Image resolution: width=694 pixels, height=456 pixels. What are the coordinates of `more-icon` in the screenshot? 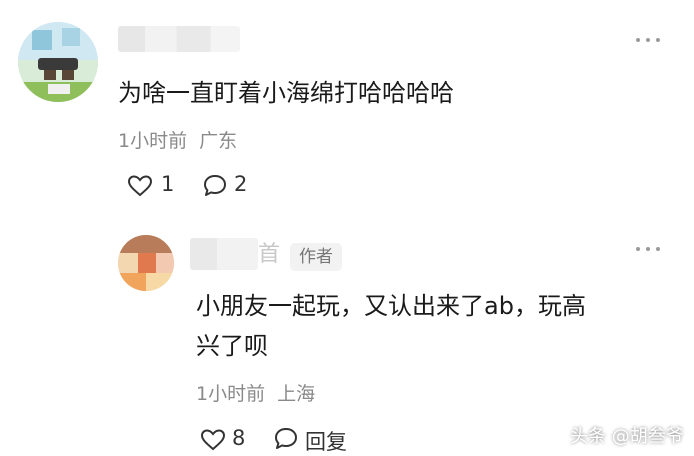 It's located at (650, 40).